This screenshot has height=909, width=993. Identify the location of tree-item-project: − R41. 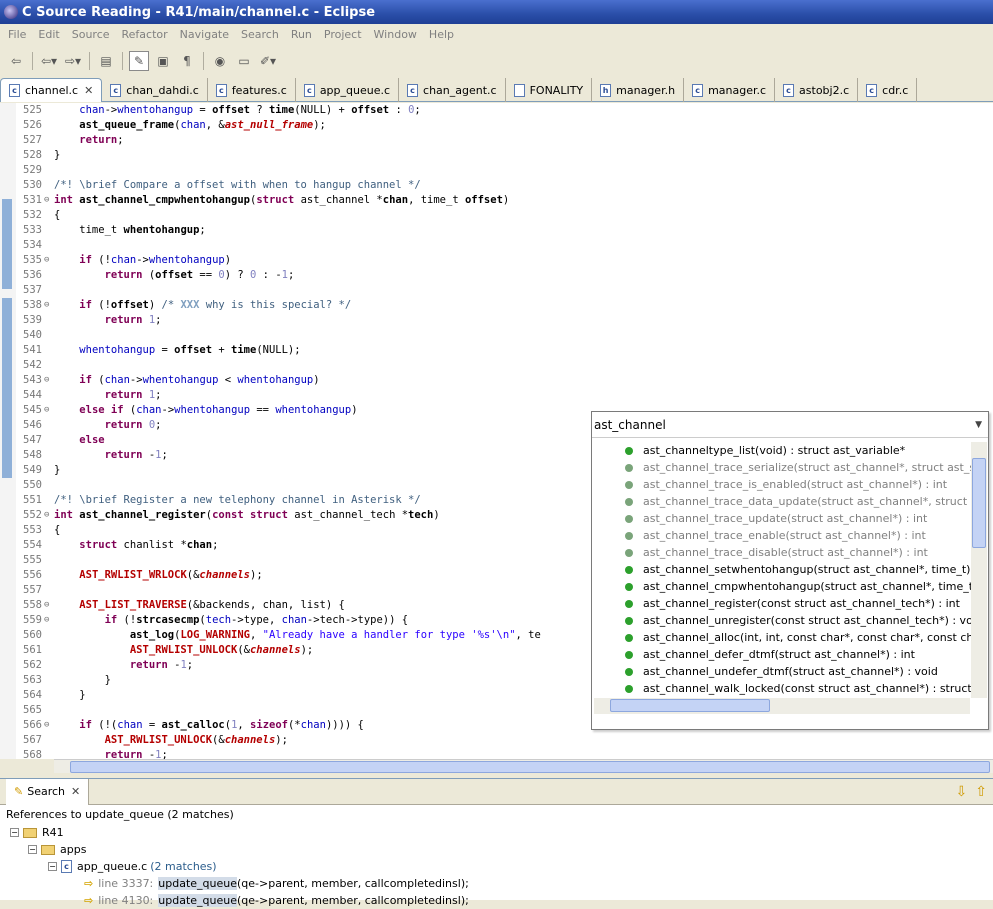
(496, 832).